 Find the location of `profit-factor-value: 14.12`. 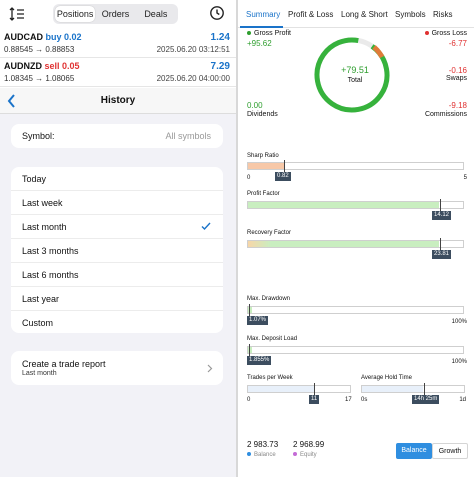

profit-factor-value: 14.12 is located at coordinates (442, 215).